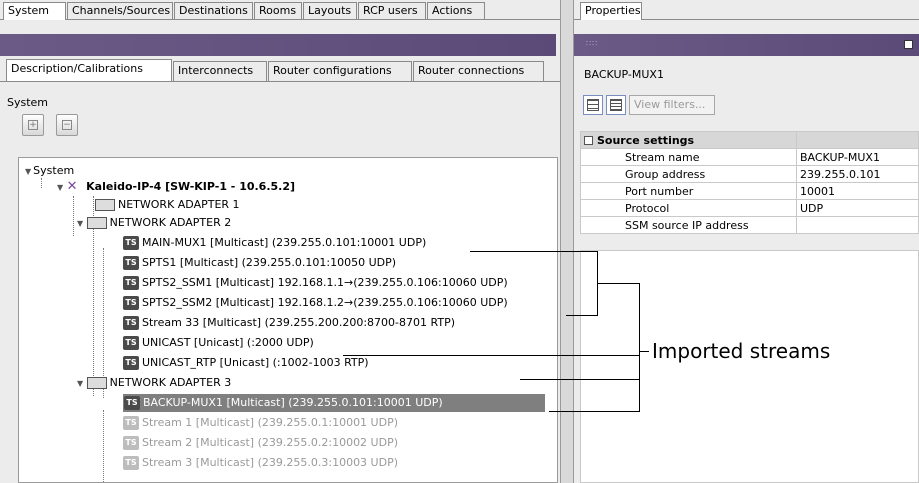 This screenshot has width=919, height=483. Describe the element at coordinates (89, 70) in the screenshot. I see `tab-description-calibrations: Description/Calibrations` at that location.